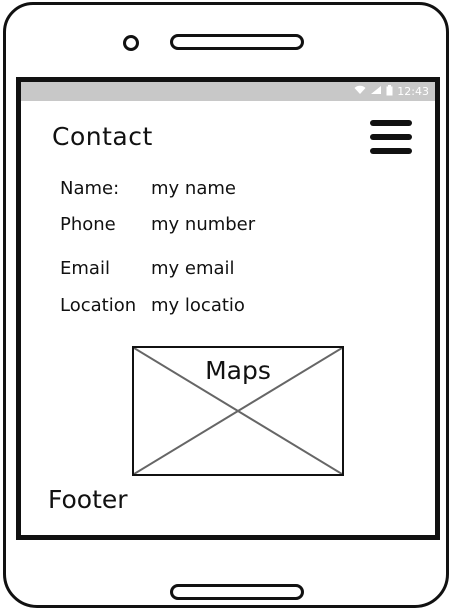 This screenshot has height=613, width=454. What do you see at coordinates (238, 411) in the screenshot?
I see `map-placeholder: Maps` at bounding box center [238, 411].